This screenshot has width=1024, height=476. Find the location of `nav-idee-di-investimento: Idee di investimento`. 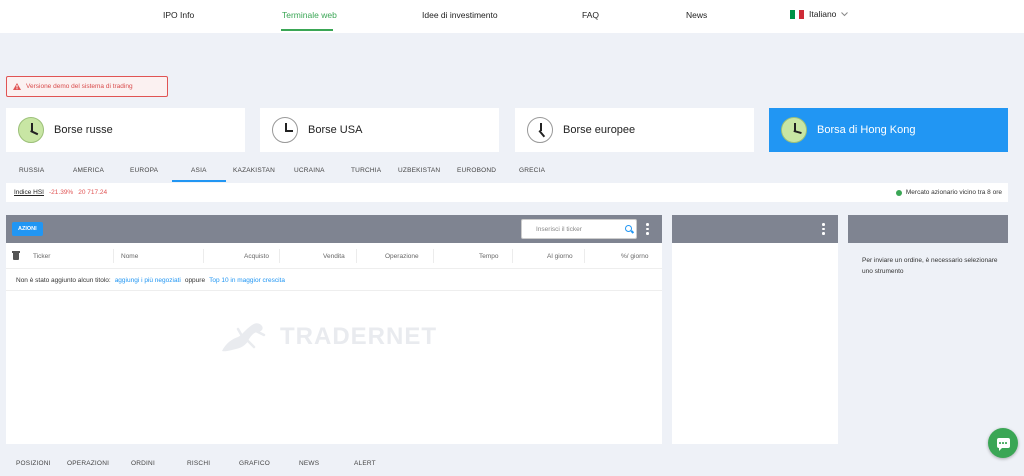

nav-idee-di-investimento: Idee di investimento is located at coordinates (460, 15).